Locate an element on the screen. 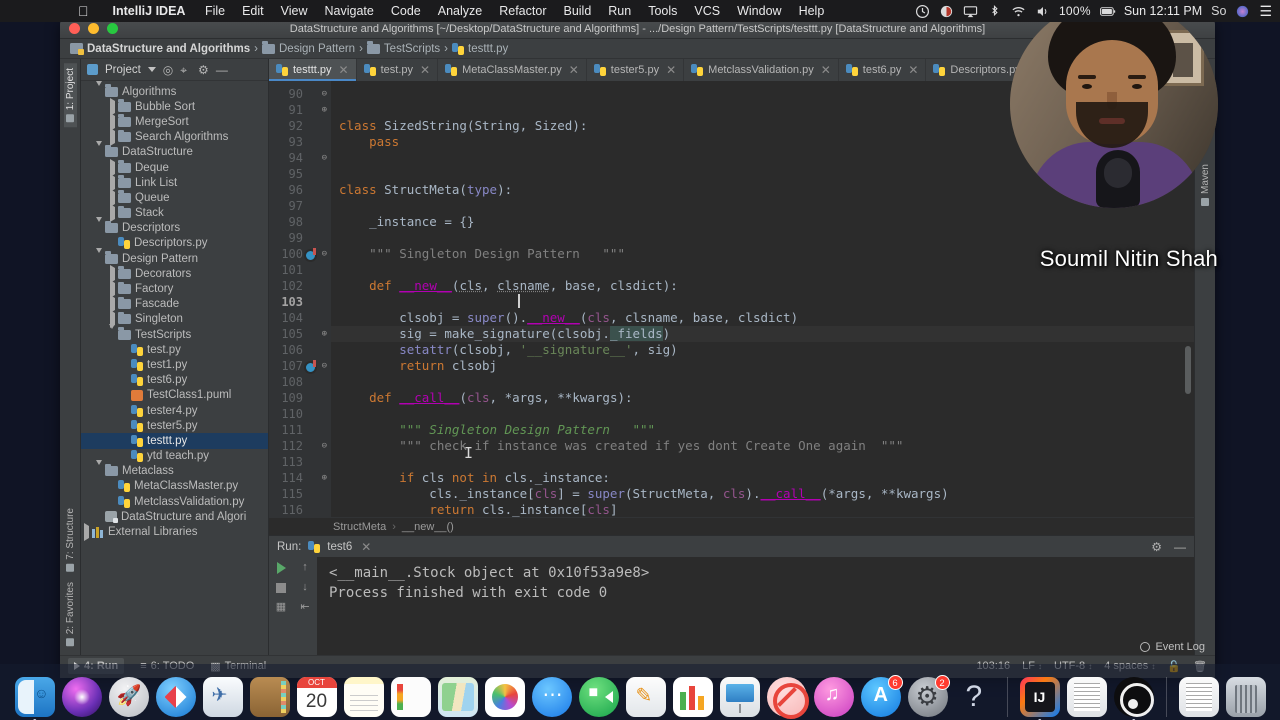 This screenshot has width=1280, height=720. menu-item-vcs: VCS is located at coordinates (707, 11).